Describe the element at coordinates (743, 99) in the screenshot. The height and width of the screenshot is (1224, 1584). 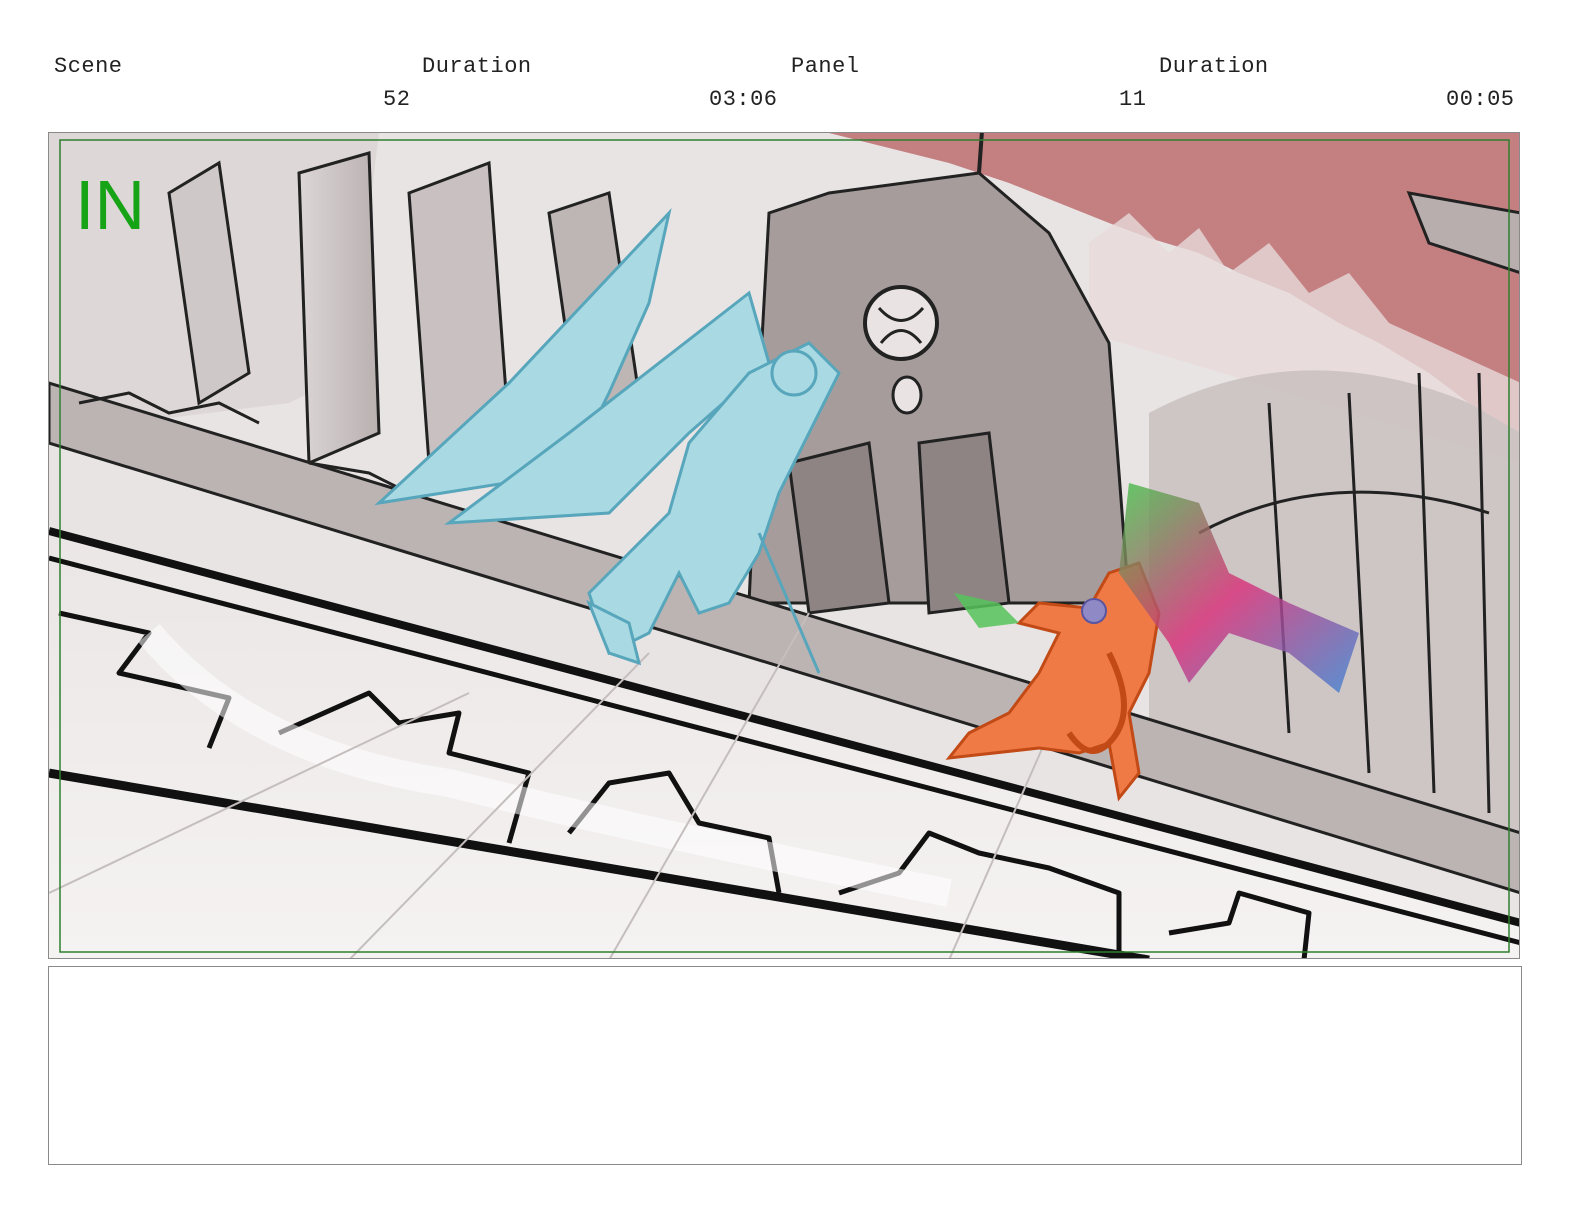
I see `scene-duration: 03:06` at that location.